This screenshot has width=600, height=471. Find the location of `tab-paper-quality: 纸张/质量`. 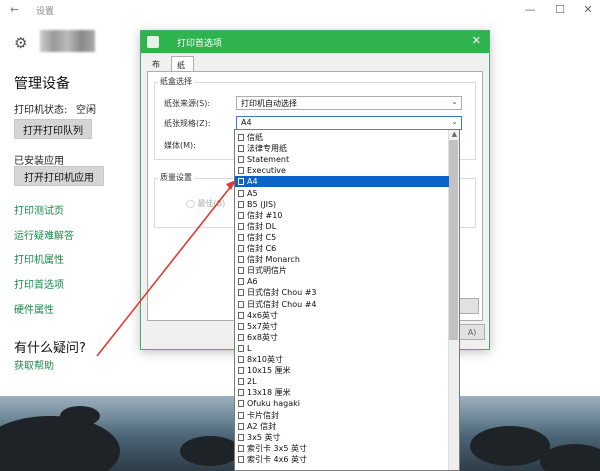

tab-paper-quality: 纸张/质量 is located at coordinates (182, 79).